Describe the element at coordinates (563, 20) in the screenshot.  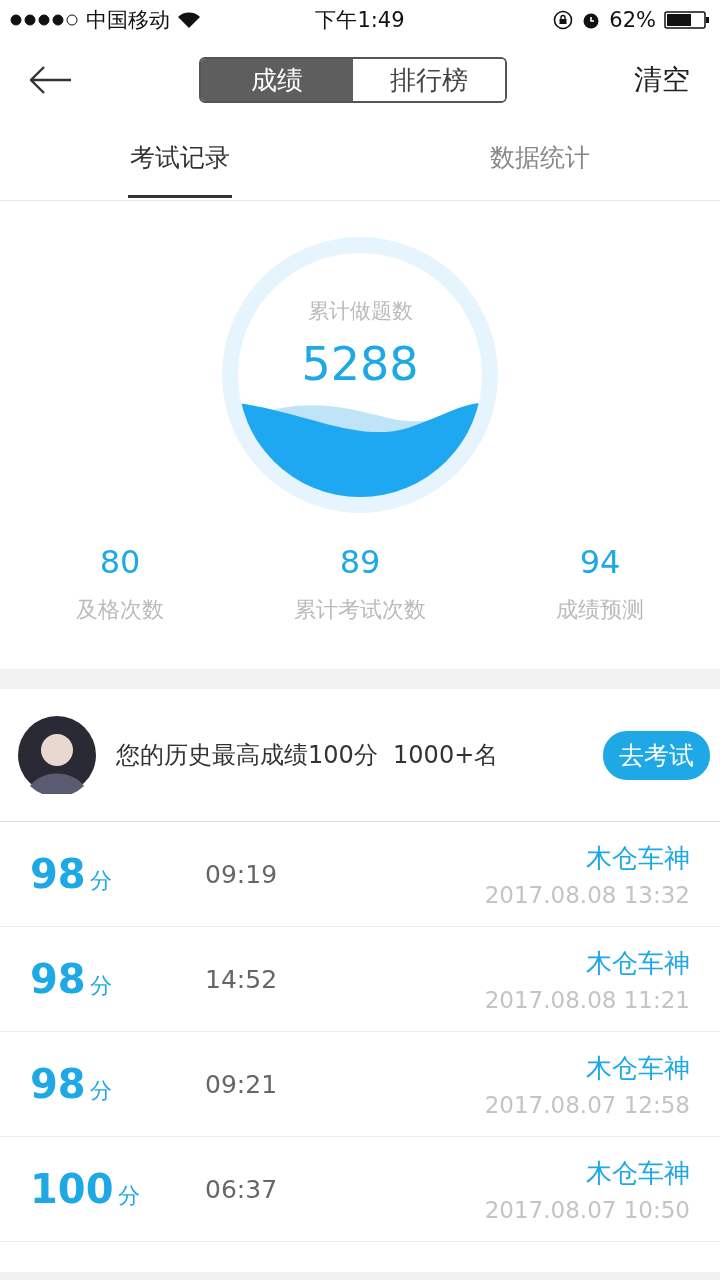
I see `rotation-lock-icon` at that location.